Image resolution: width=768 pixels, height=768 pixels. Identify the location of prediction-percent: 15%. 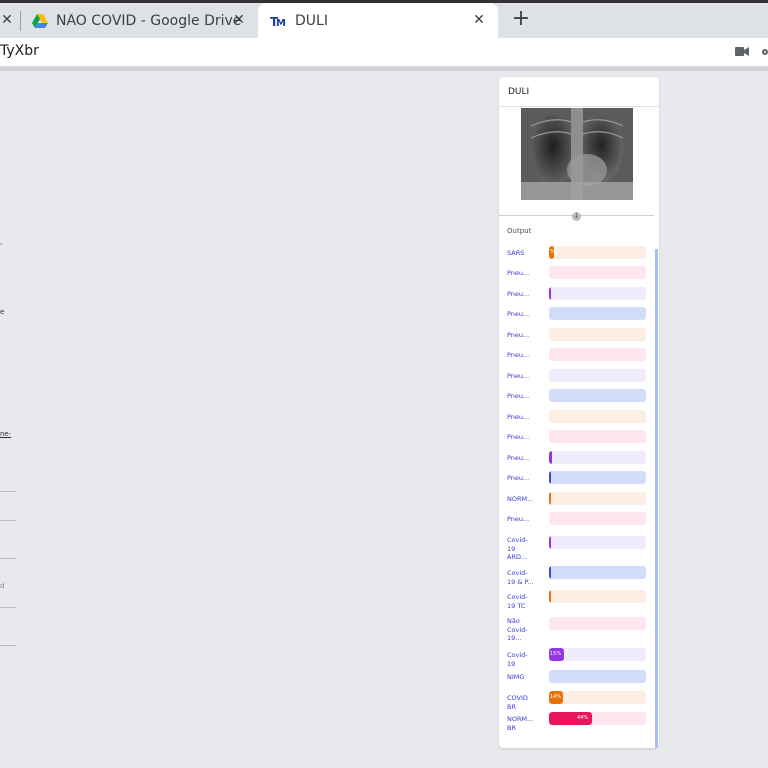
(556, 654).